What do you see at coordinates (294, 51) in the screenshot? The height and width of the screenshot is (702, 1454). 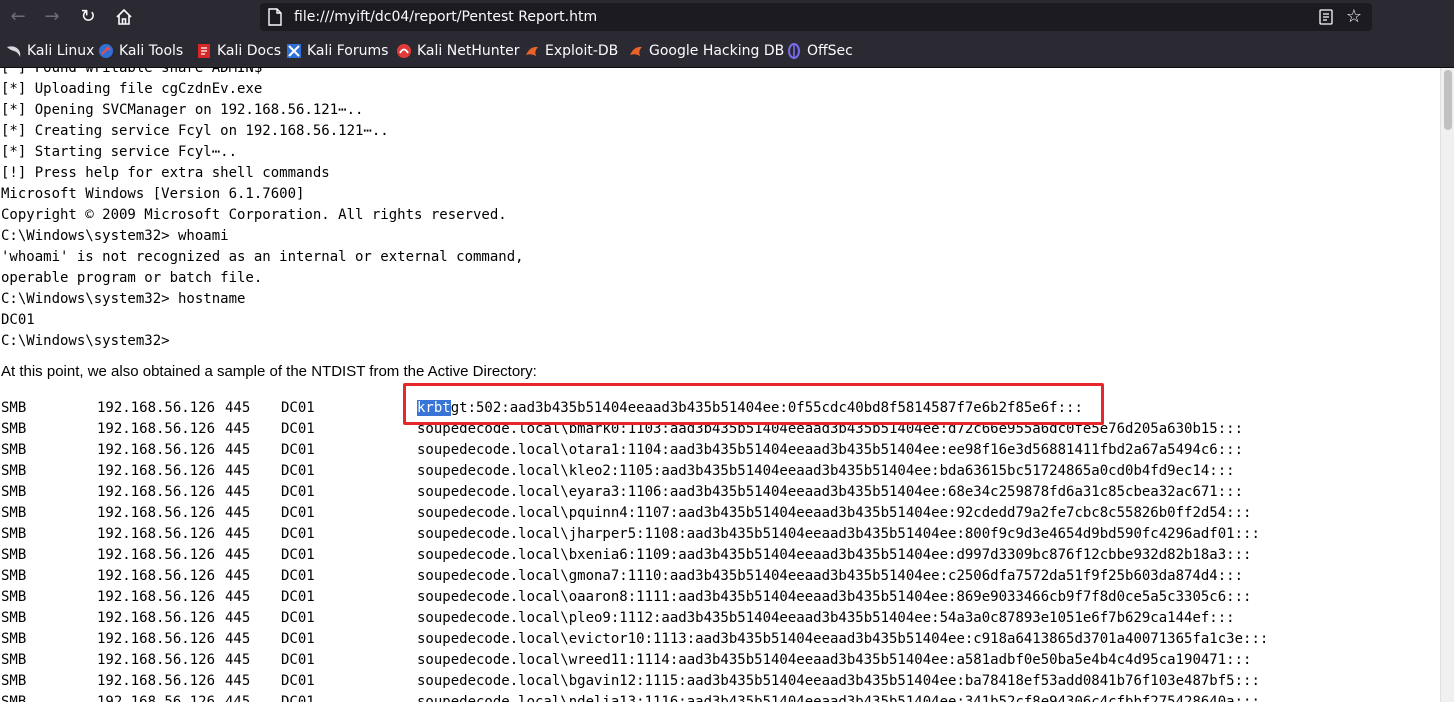 I see `kali-forums-icon` at bounding box center [294, 51].